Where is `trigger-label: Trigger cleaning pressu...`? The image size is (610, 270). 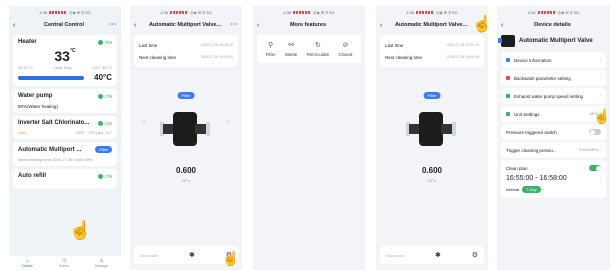
trigger-label: Trigger cleaning pressu... is located at coordinates (531, 150).